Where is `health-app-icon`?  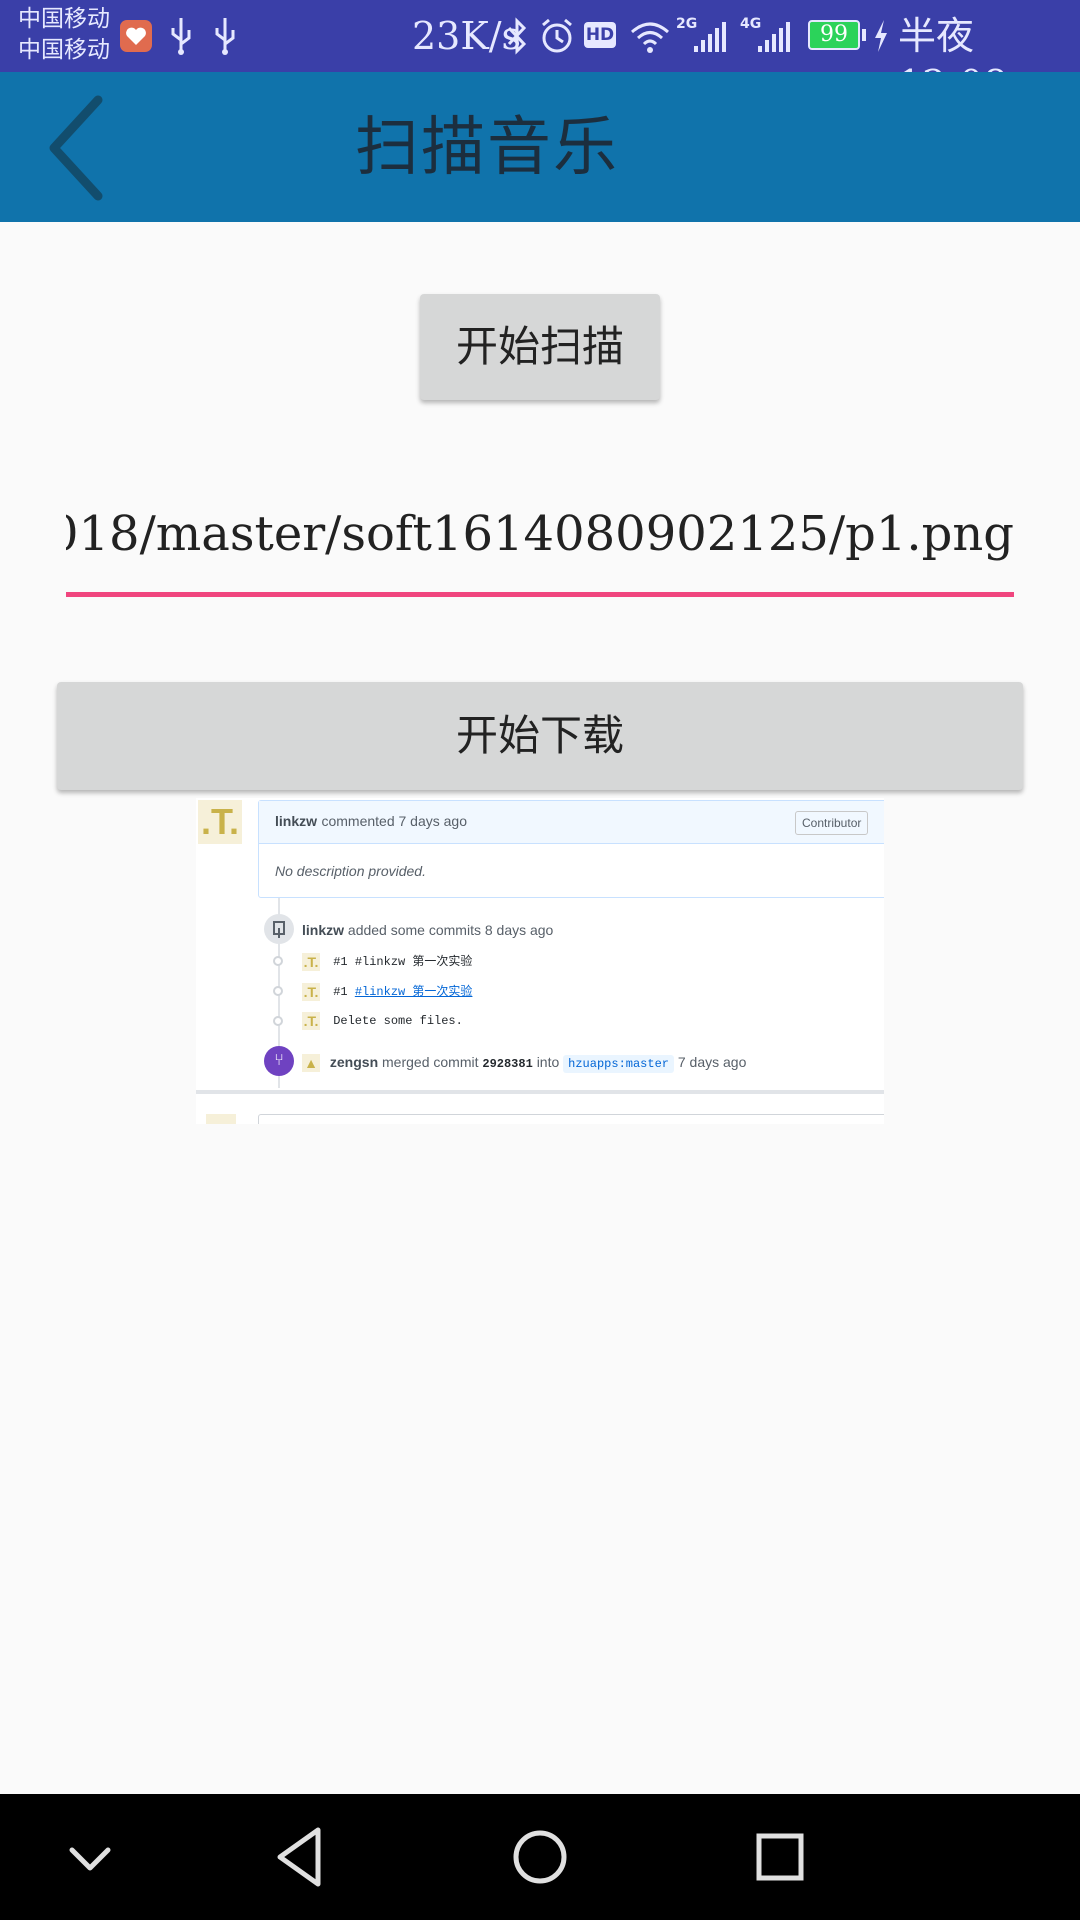
health-app-icon is located at coordinates (136, 36).